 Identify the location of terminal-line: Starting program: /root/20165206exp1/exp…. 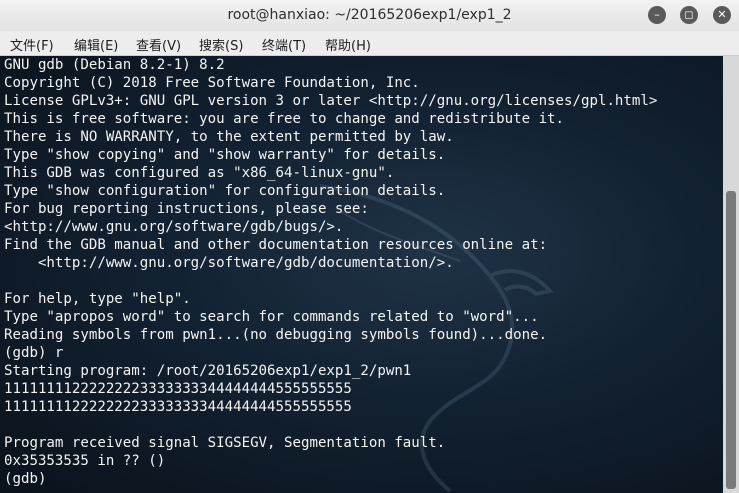
(208, 371).